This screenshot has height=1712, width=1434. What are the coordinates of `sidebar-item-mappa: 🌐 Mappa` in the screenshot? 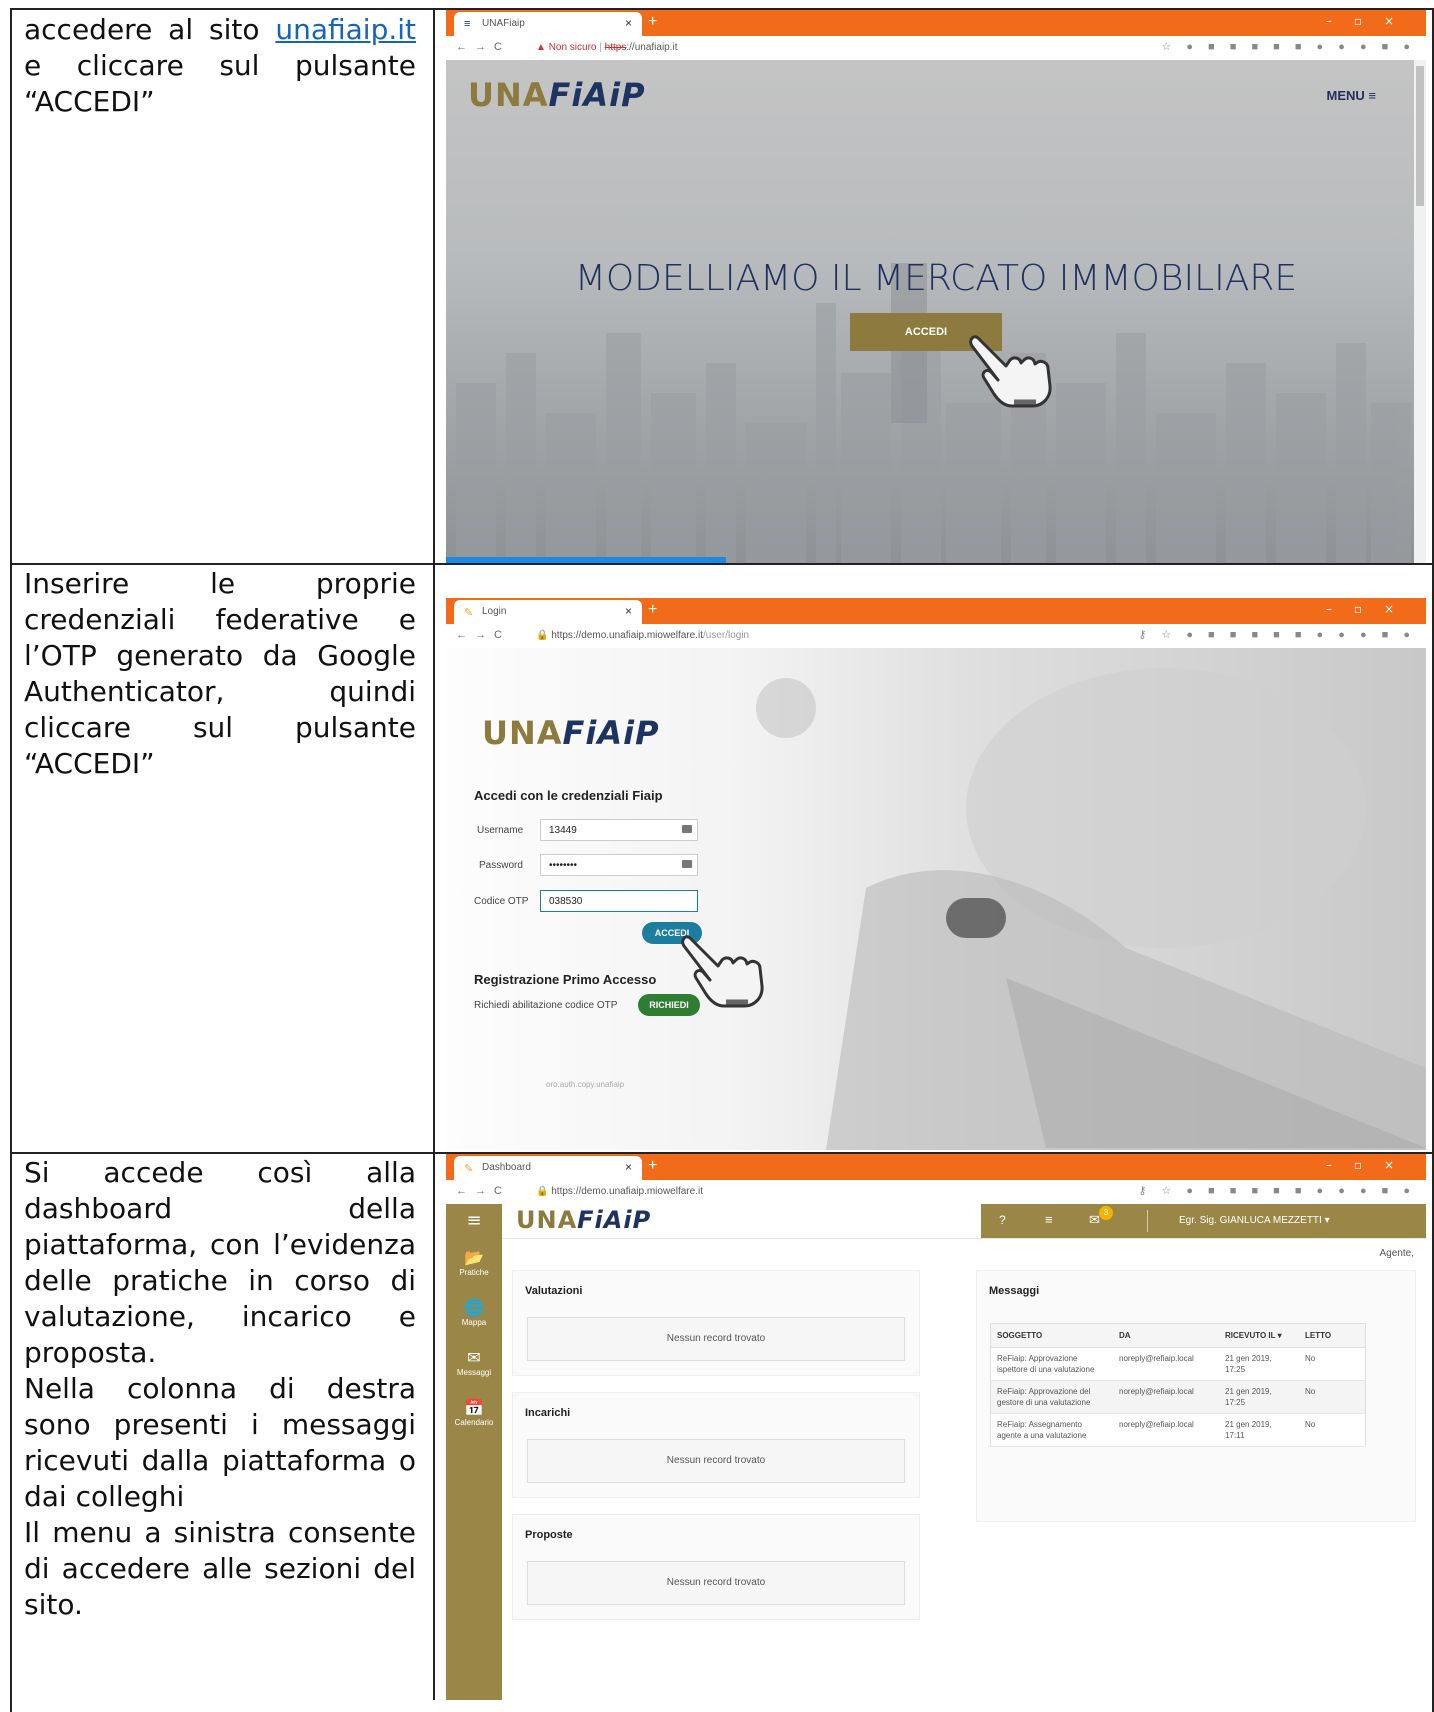 It's located at (474, 1313).